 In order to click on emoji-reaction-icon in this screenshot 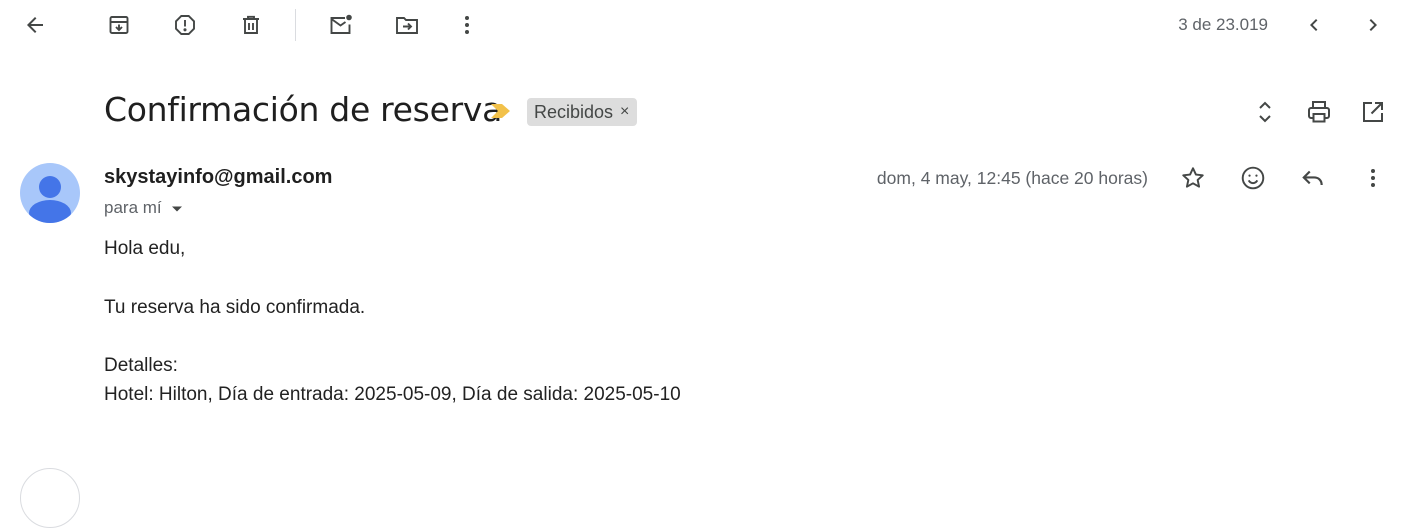, I will do `click(1253, 178)`.